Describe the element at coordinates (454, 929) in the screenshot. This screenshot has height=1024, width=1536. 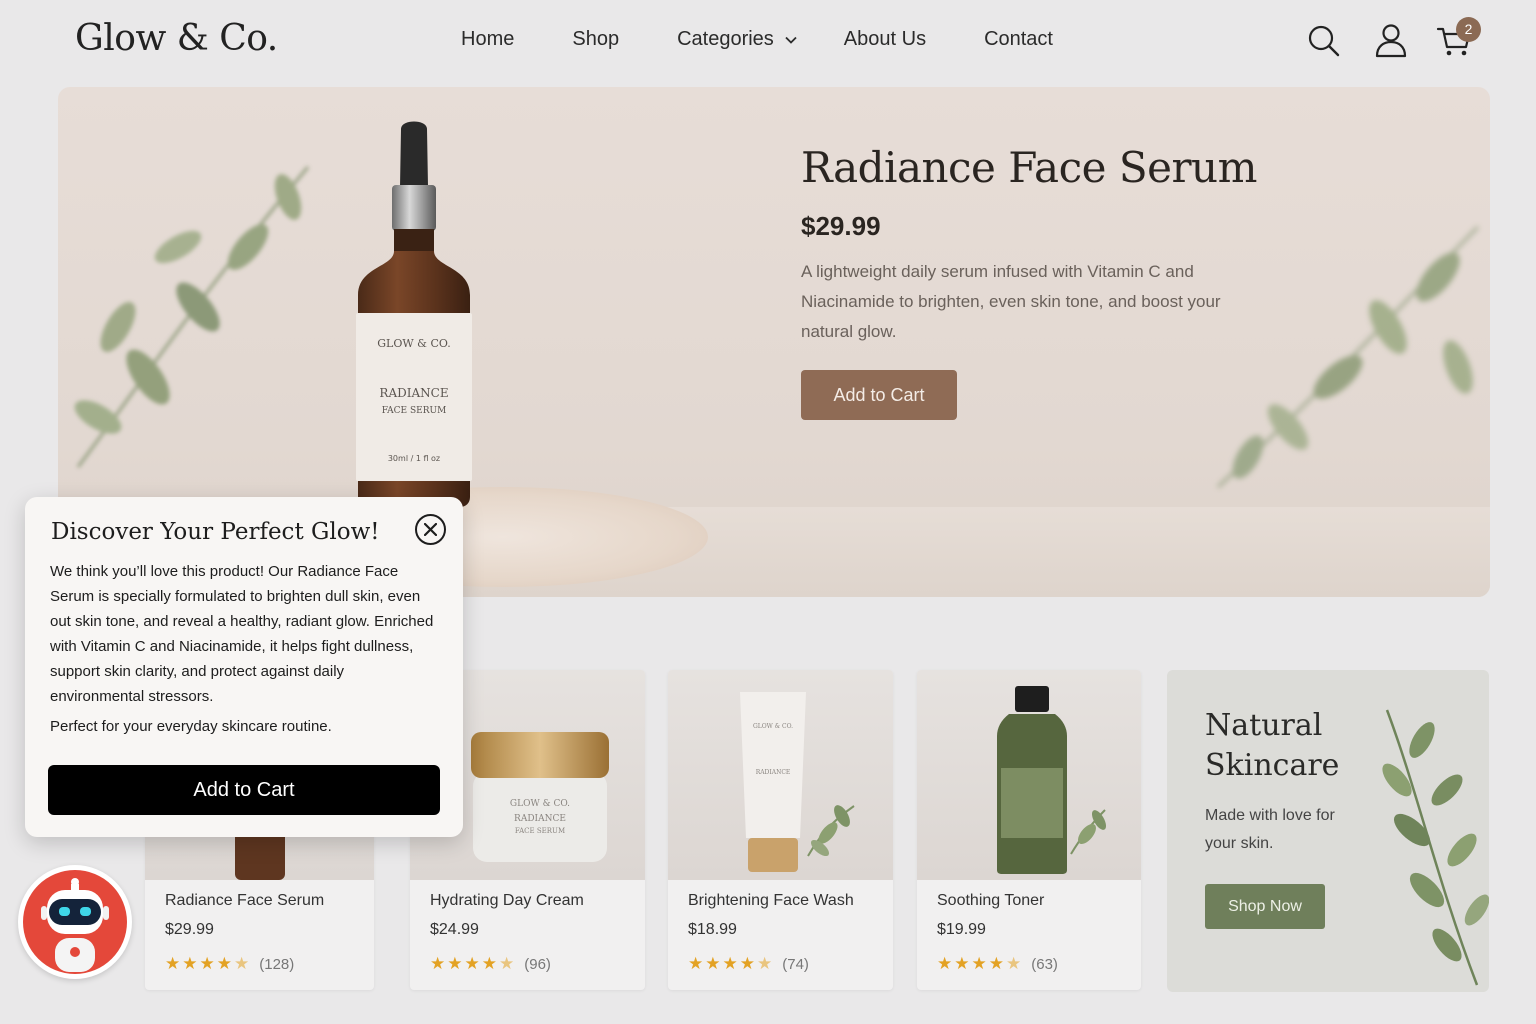
I see `product-price: $24.99` at that location.